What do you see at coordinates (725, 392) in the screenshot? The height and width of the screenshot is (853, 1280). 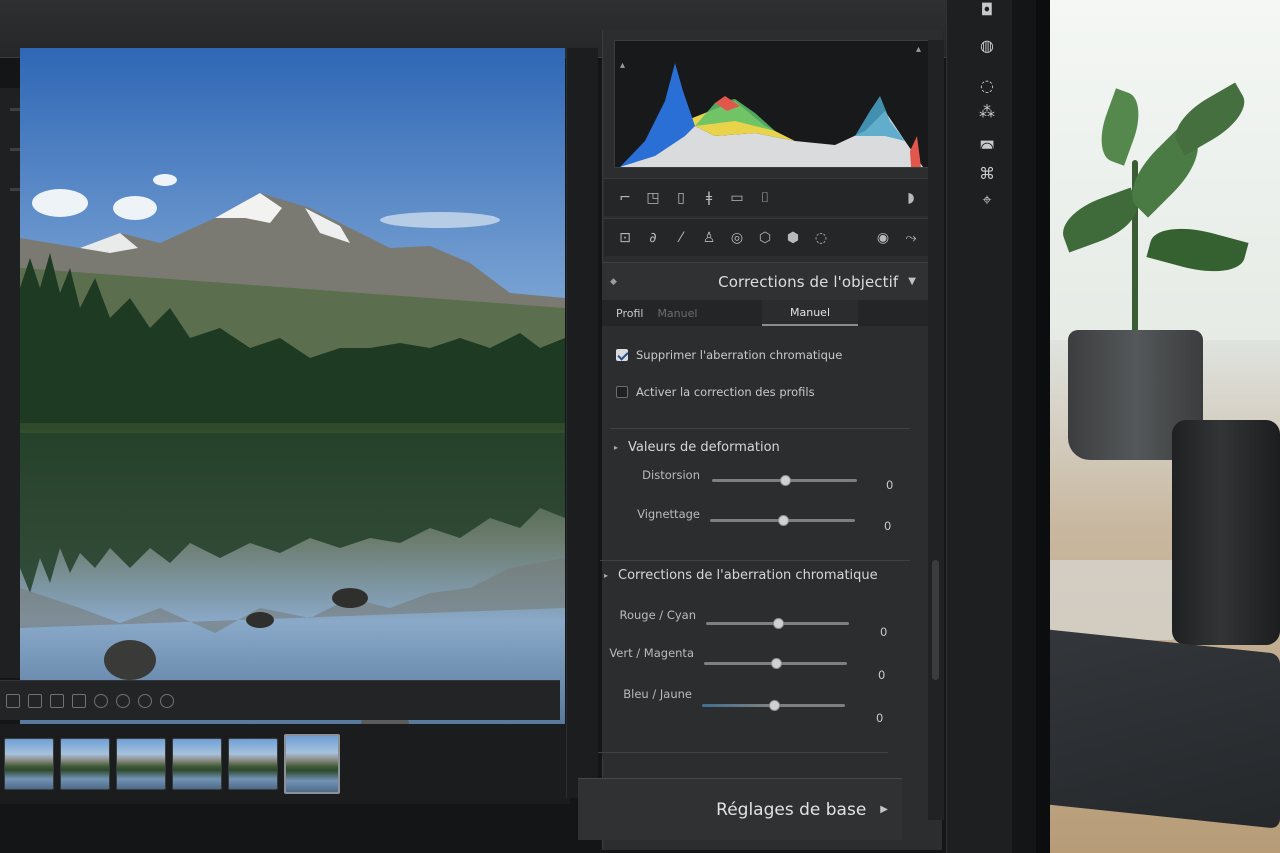 I see `checkbox-label: Activer la correction des profils` at bounding box center [725, 392].